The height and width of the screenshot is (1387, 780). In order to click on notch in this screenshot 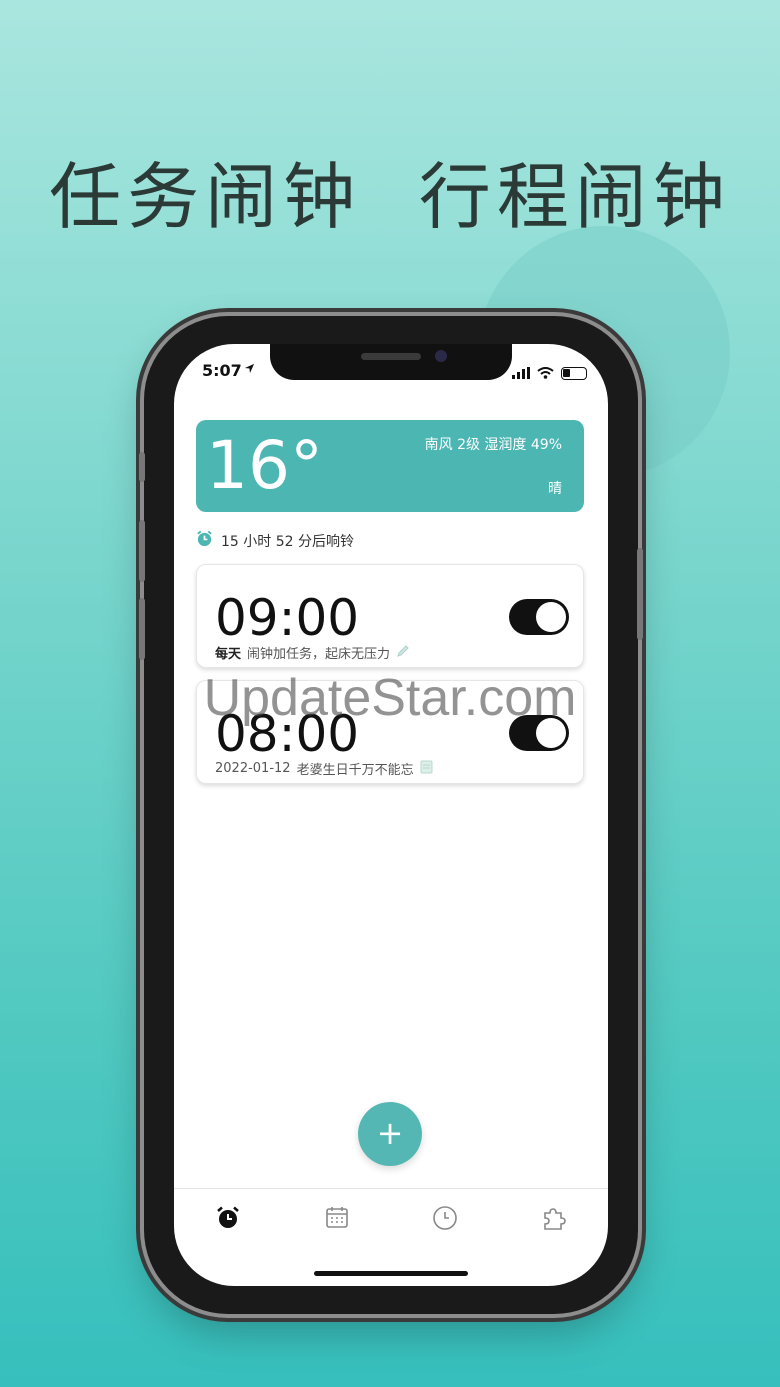, I will do `click(391, 362)`.